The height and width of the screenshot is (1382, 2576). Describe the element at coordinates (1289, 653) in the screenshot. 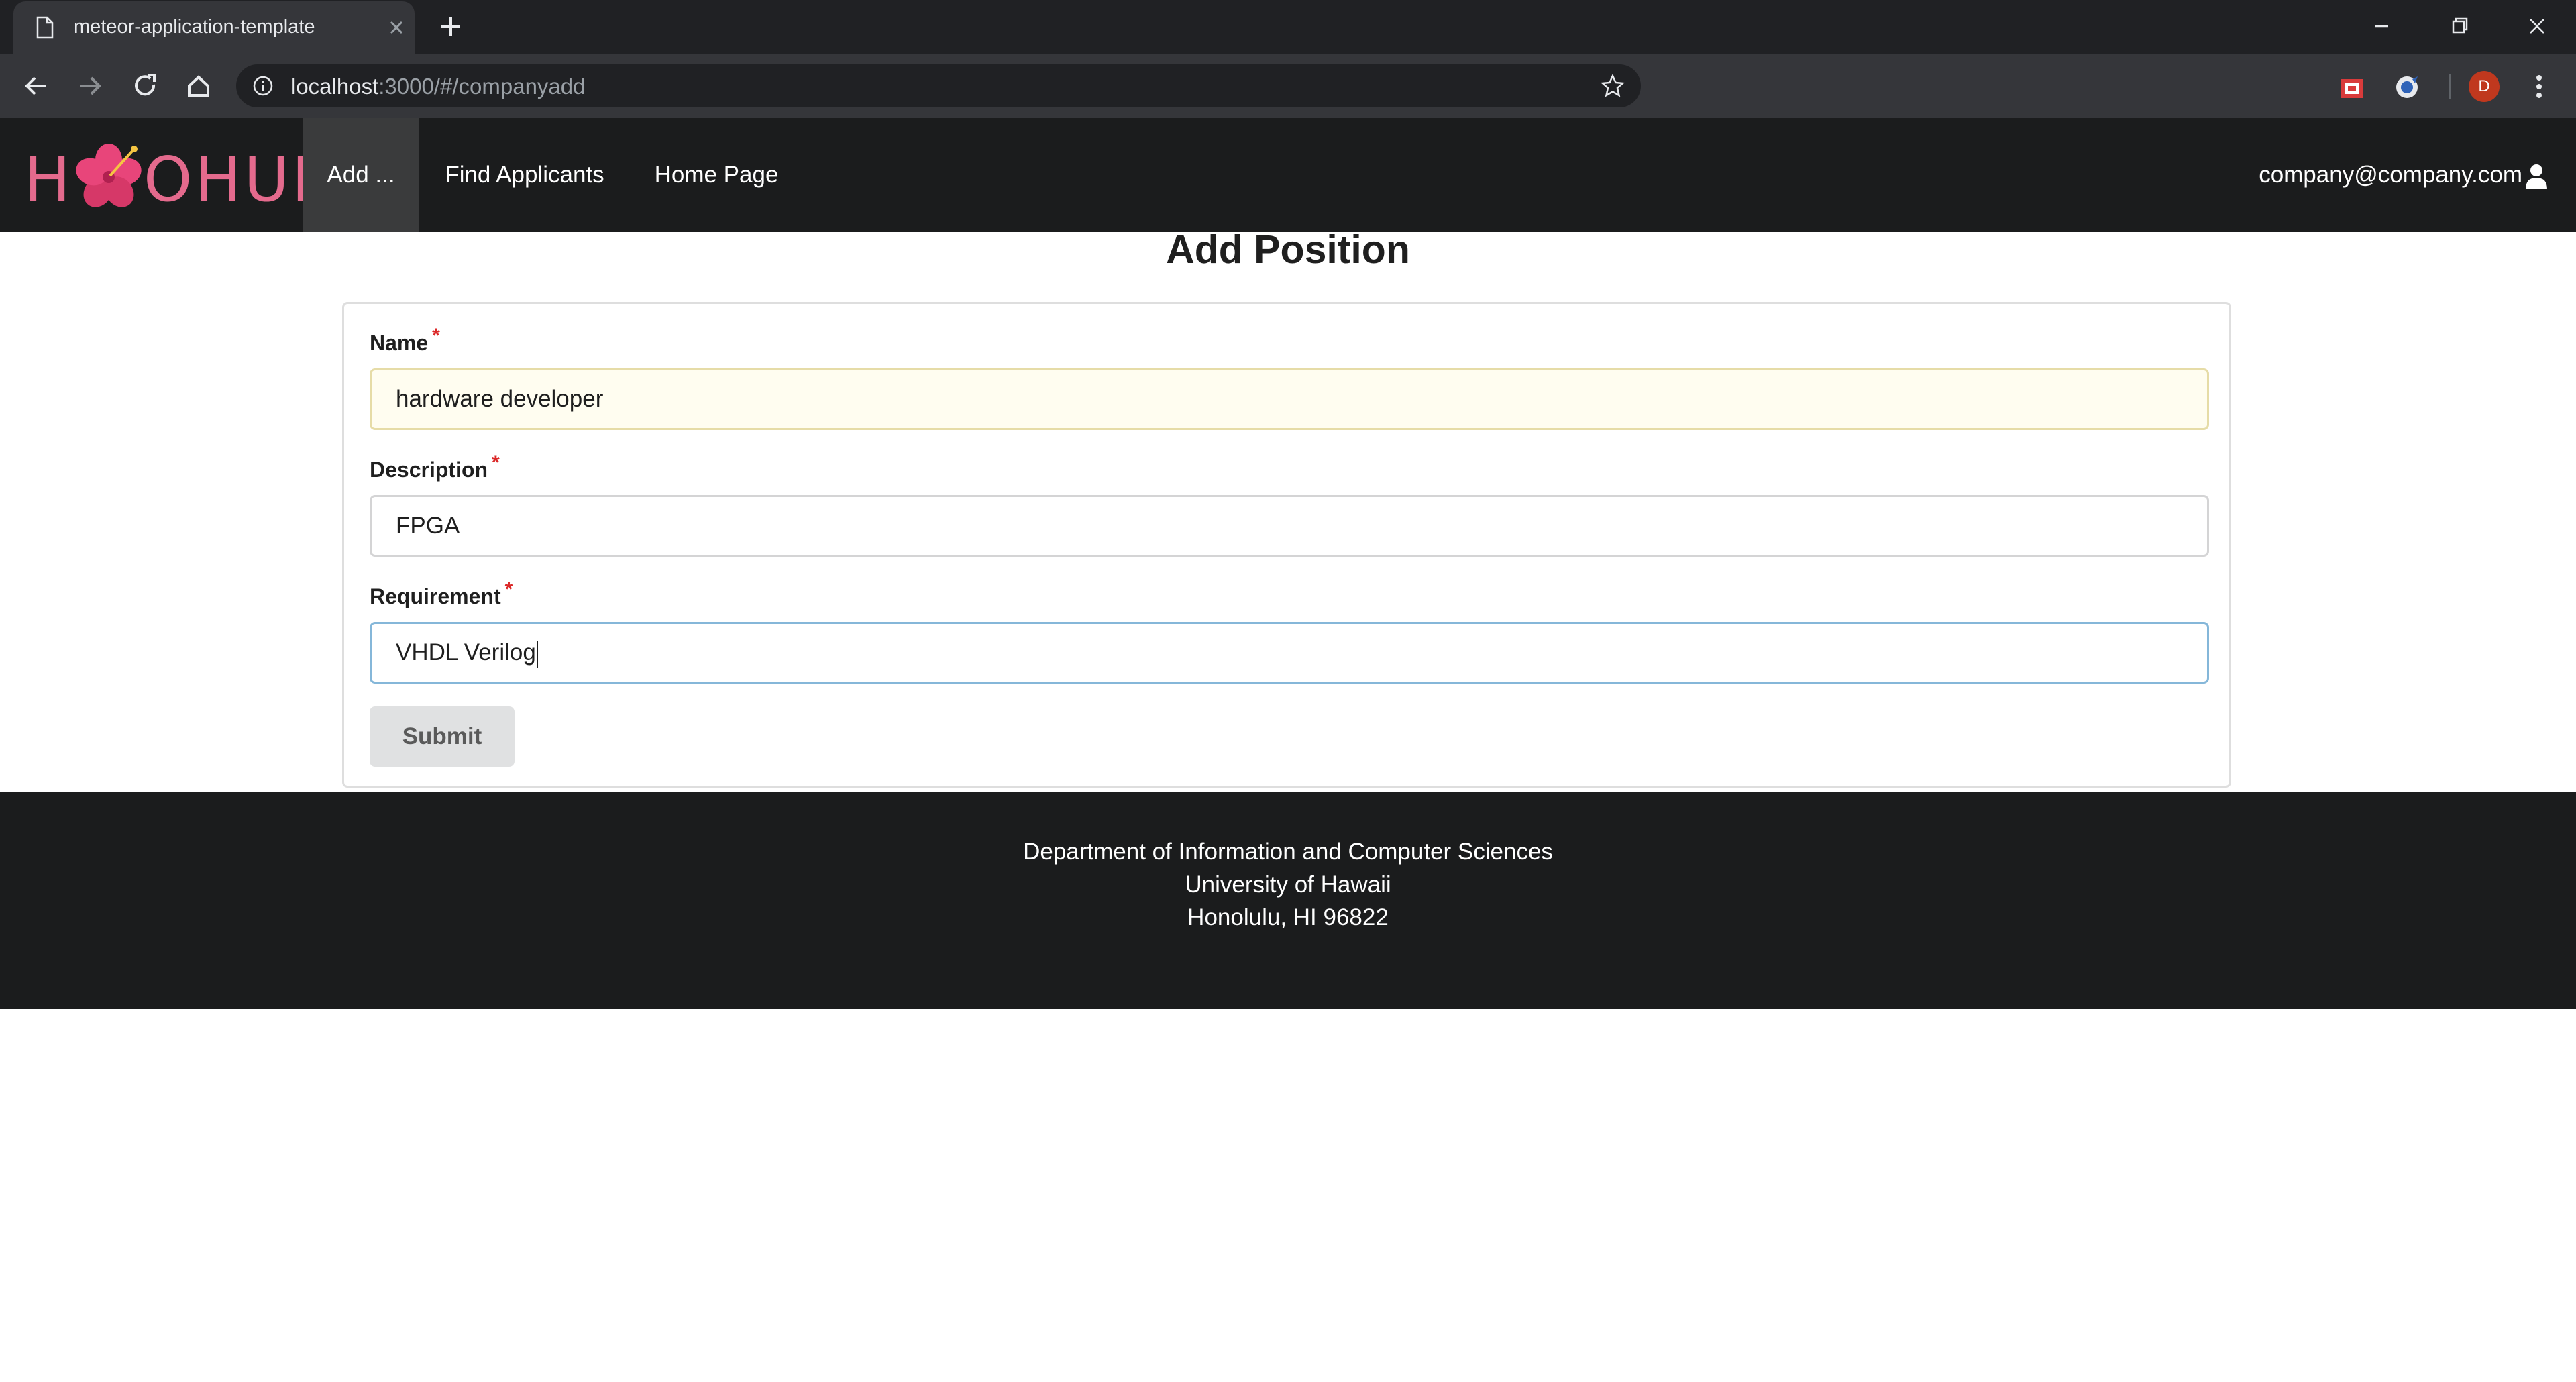

I see `requirement-input: VHDL Verilog` at that location.